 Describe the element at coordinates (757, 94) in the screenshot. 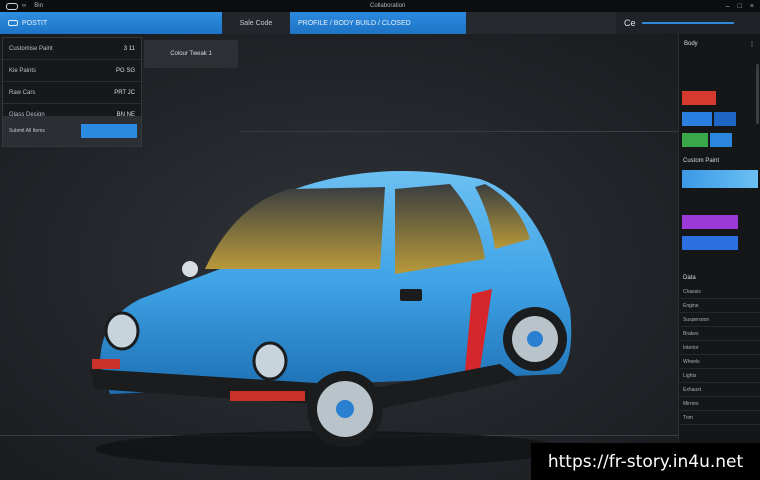

I see `scrollbar` at that location.